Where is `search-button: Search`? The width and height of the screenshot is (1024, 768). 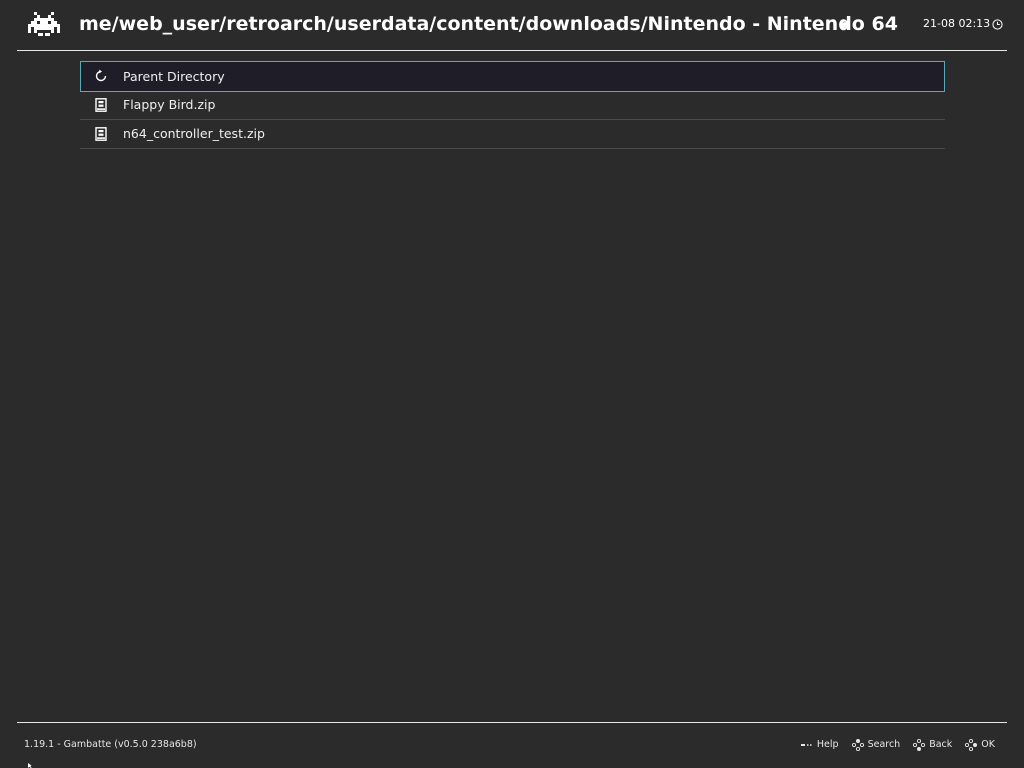 search-button: Search is located at coordinates (876, 745).